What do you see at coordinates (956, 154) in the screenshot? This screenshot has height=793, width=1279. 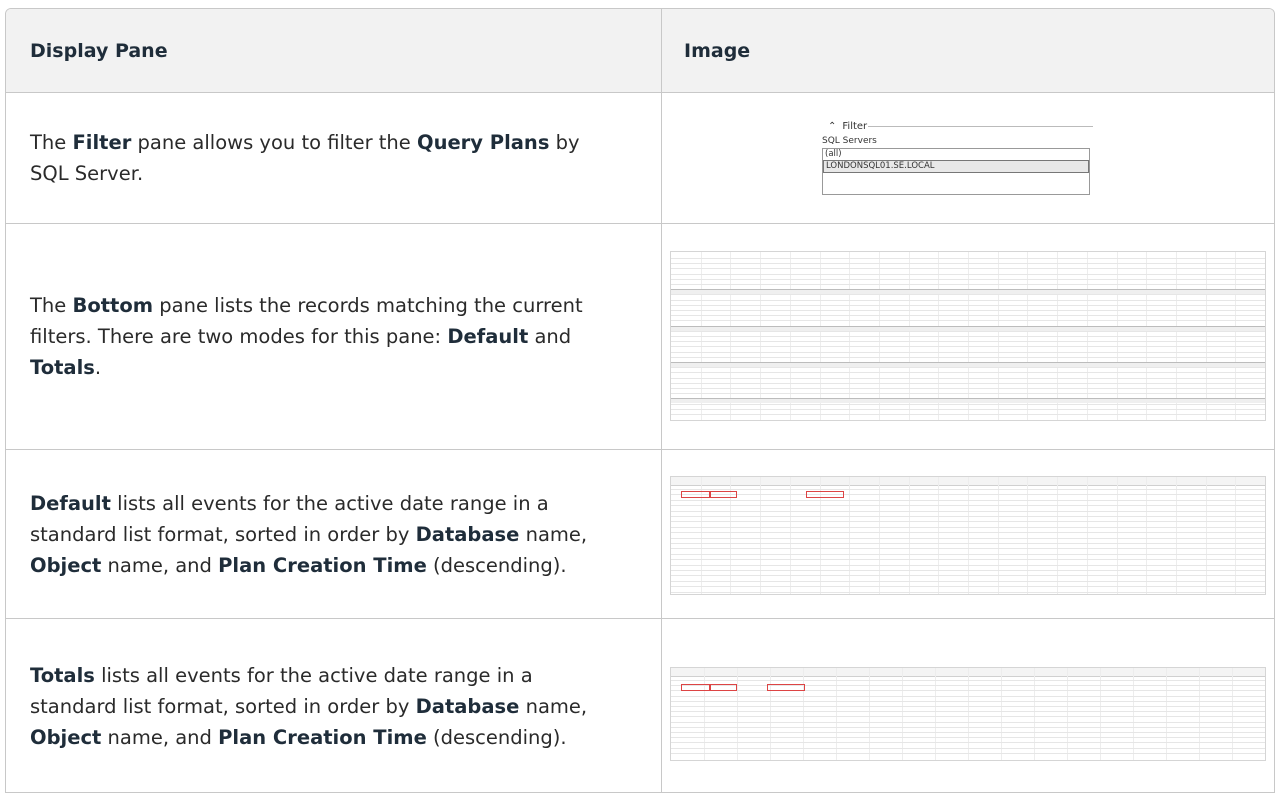 I see `list-item: (all)` at bounding box center [956, 154].